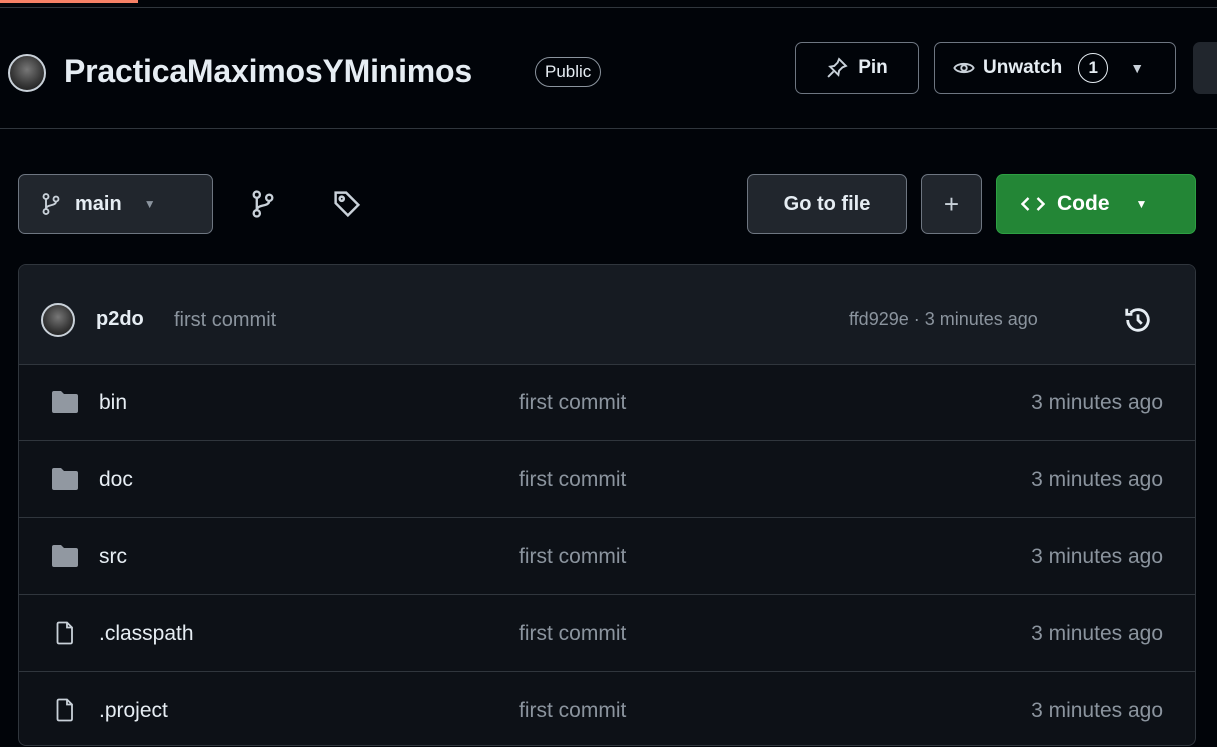 The image size is (1217, 747). Describe the element at coordinates (113, 557) in the screenshot. I see `file-name: src` at that location.